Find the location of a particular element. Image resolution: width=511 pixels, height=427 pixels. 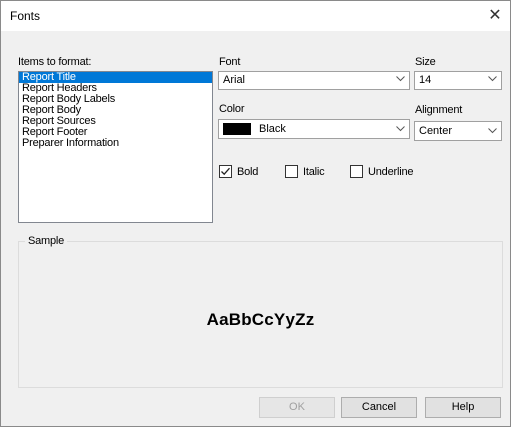

color-combo: Black is located at coordinates (314, 129).